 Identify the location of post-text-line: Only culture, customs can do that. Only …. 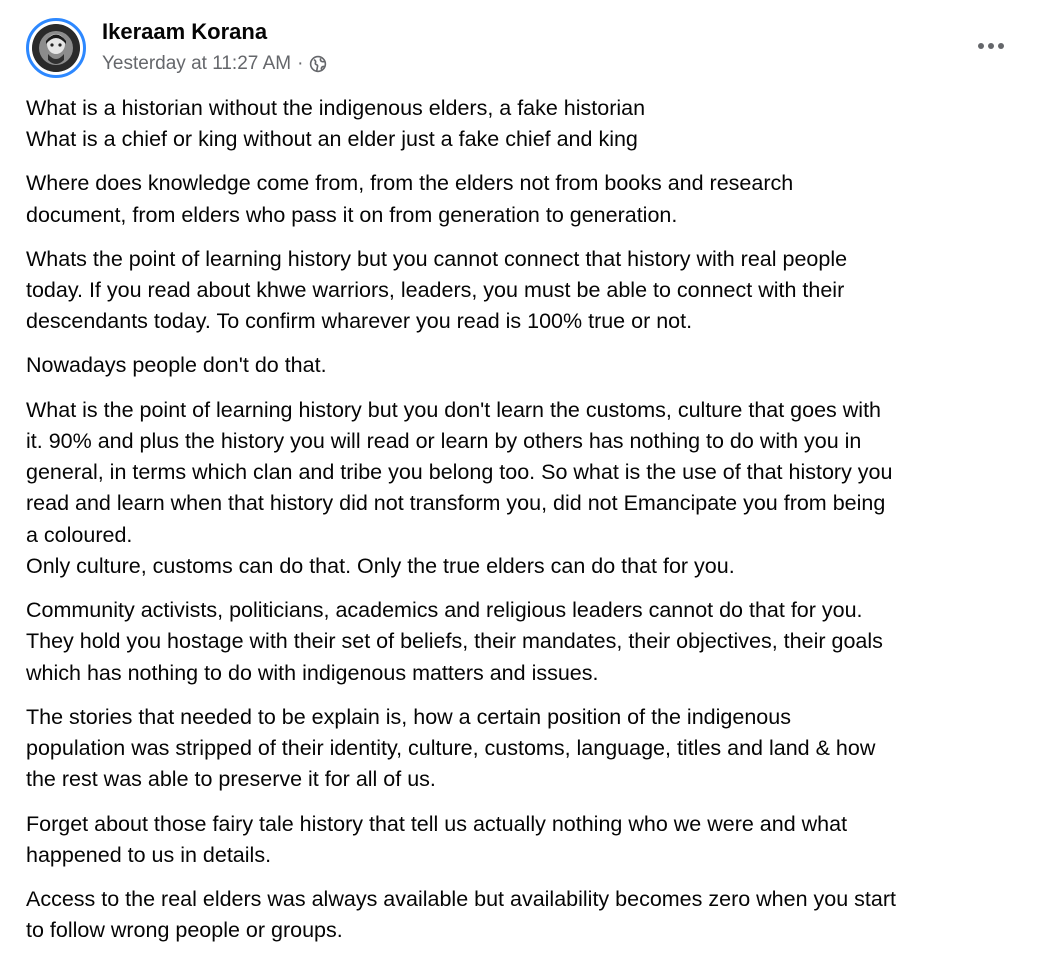
(380, 566).